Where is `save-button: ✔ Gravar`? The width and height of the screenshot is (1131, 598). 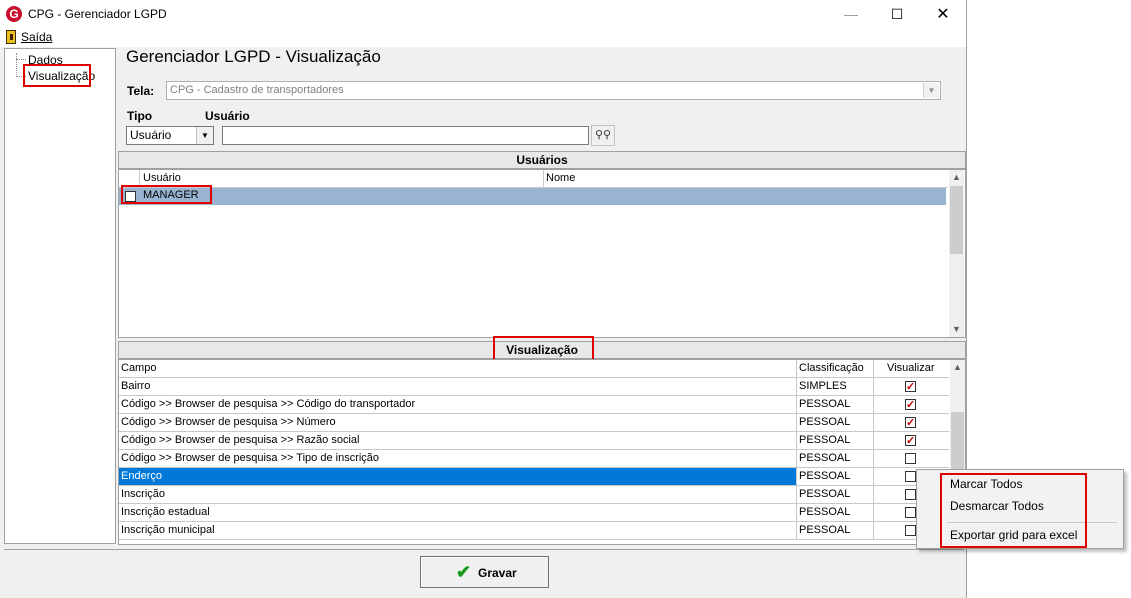 save-button: ✔ Gravar is located at coordinates (484, 572).